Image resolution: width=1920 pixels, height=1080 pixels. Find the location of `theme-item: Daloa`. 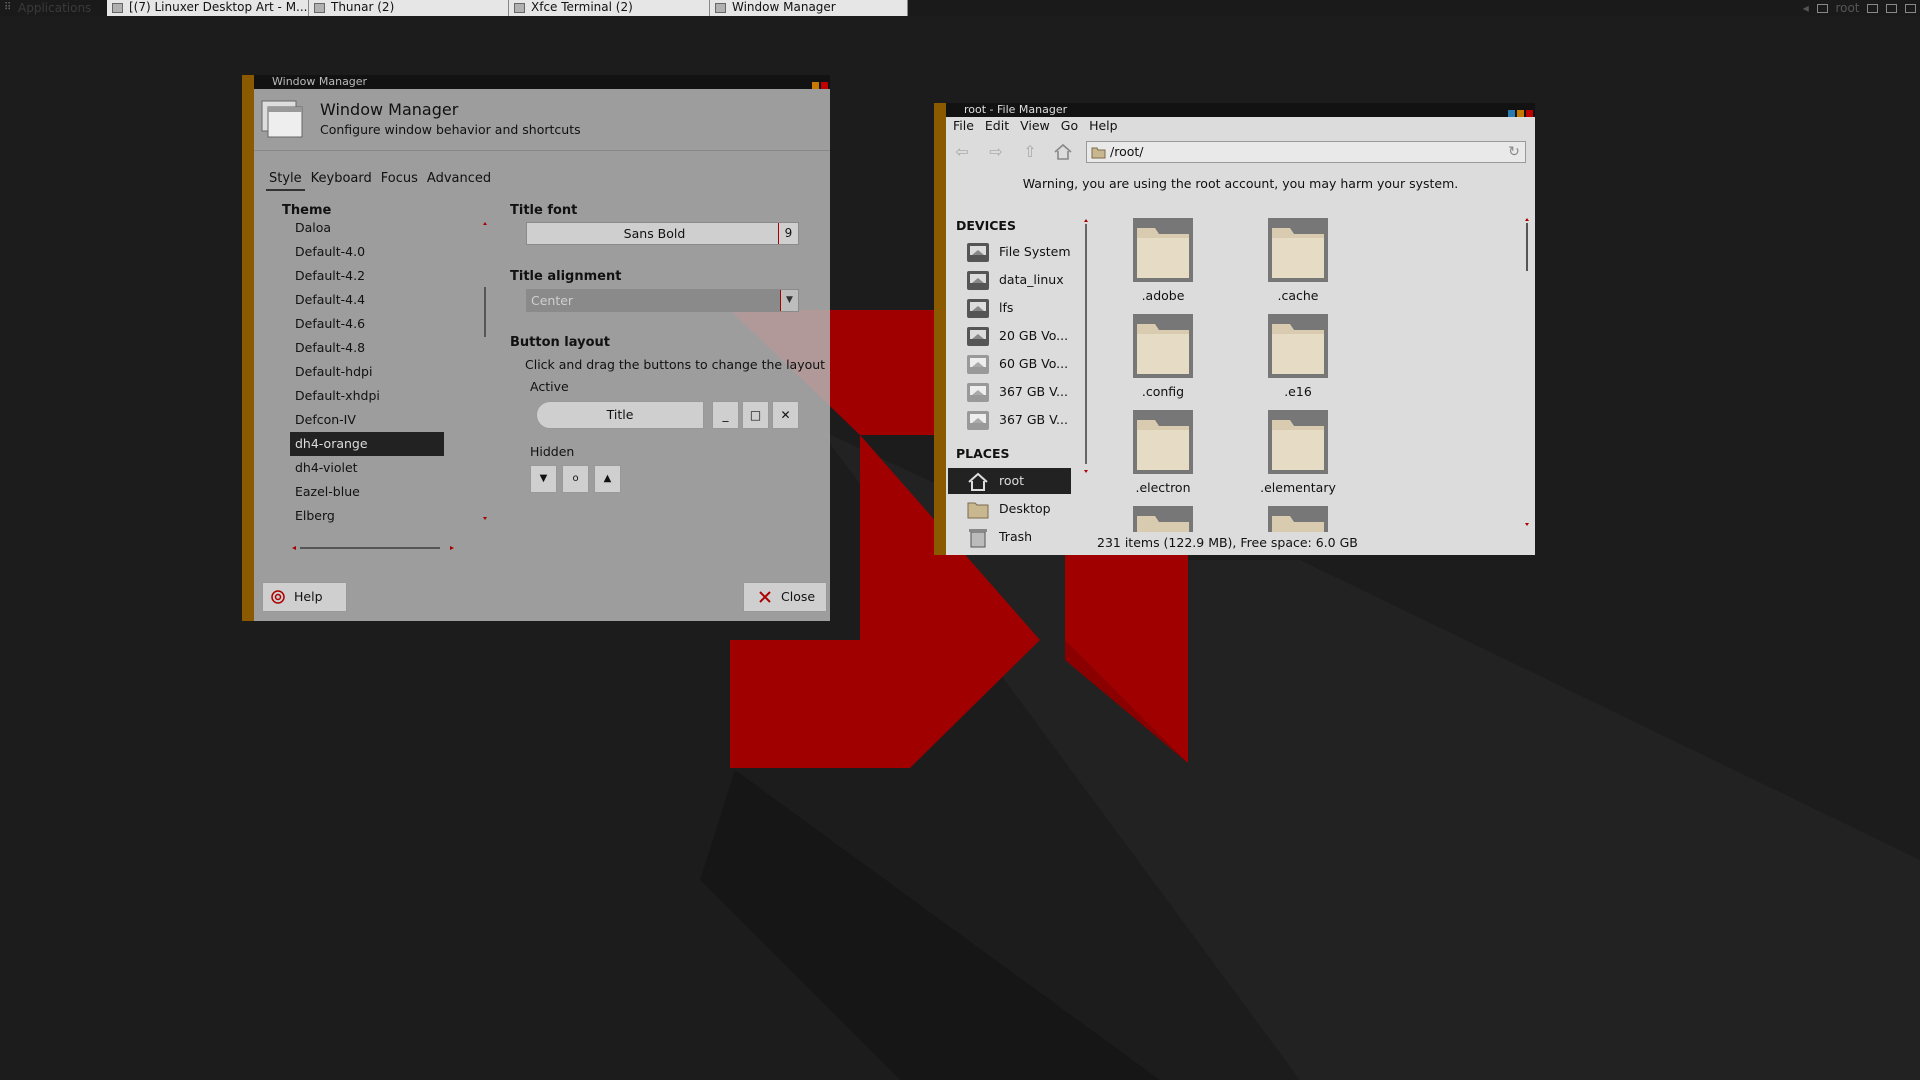

theme-item: Daloa is located at coordinates (367, 228).